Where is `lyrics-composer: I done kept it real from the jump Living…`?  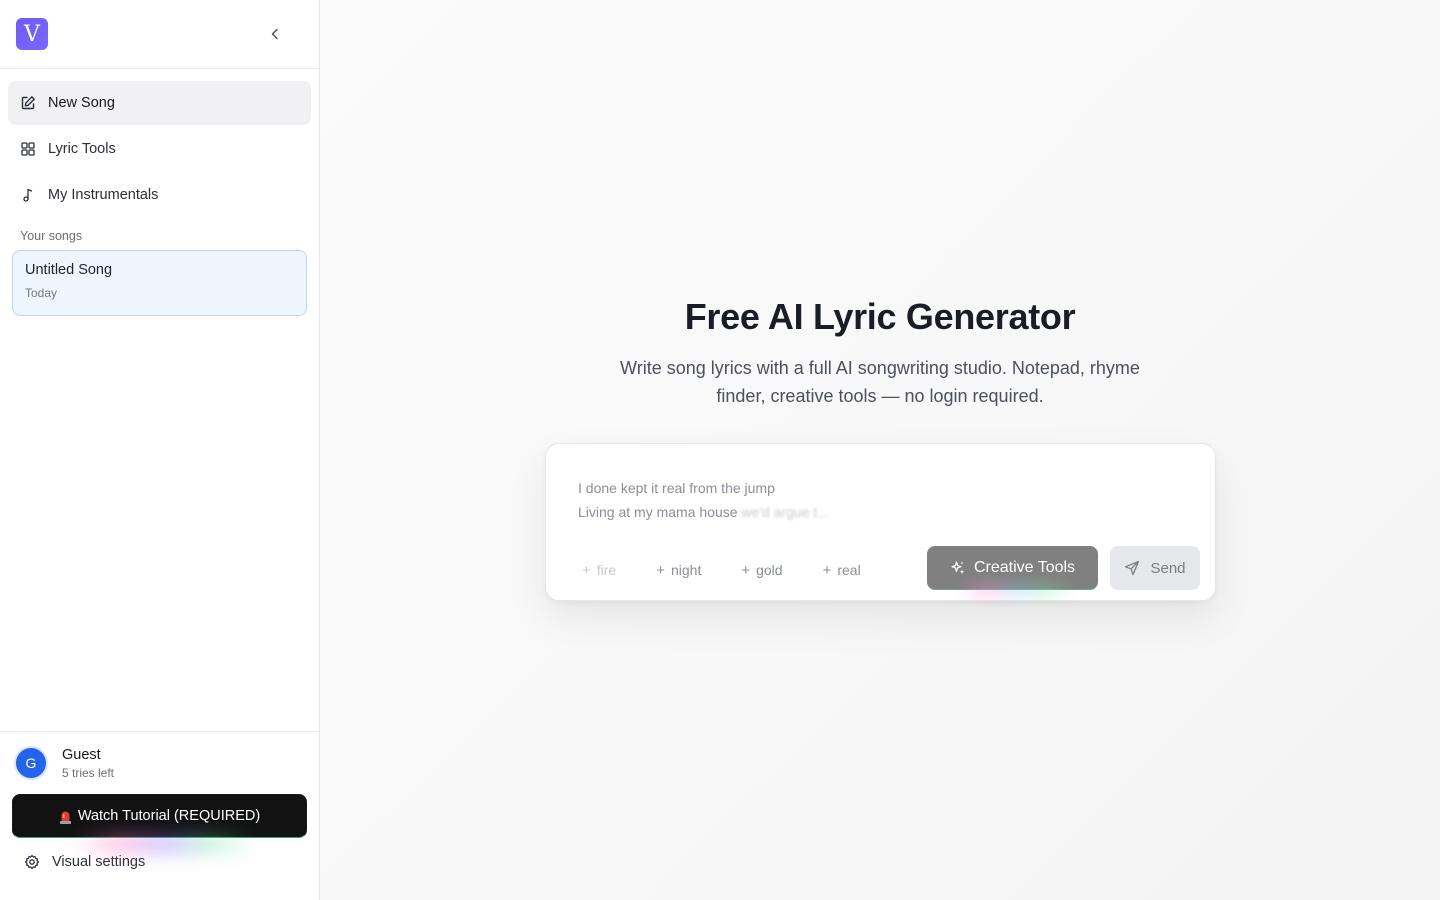
lyrics-composer: I done kept it real from the jump Living… is located at coordinates (880, 522).